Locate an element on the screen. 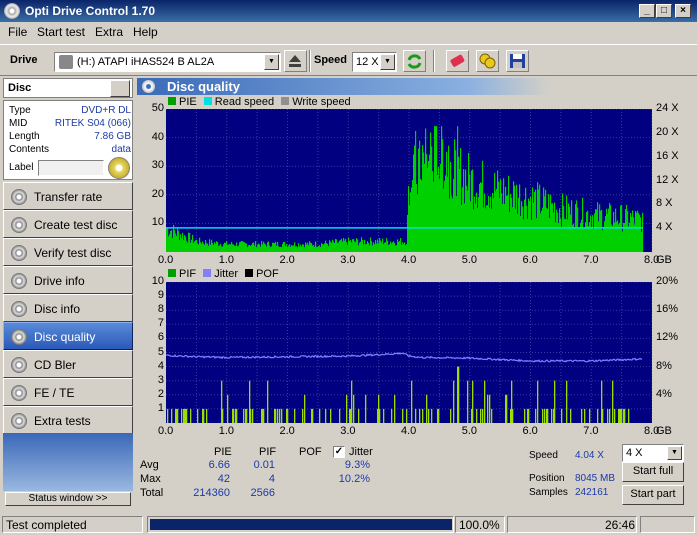  nav-create-test-disc-button: Create test disc is located at coordinates (68, 224).